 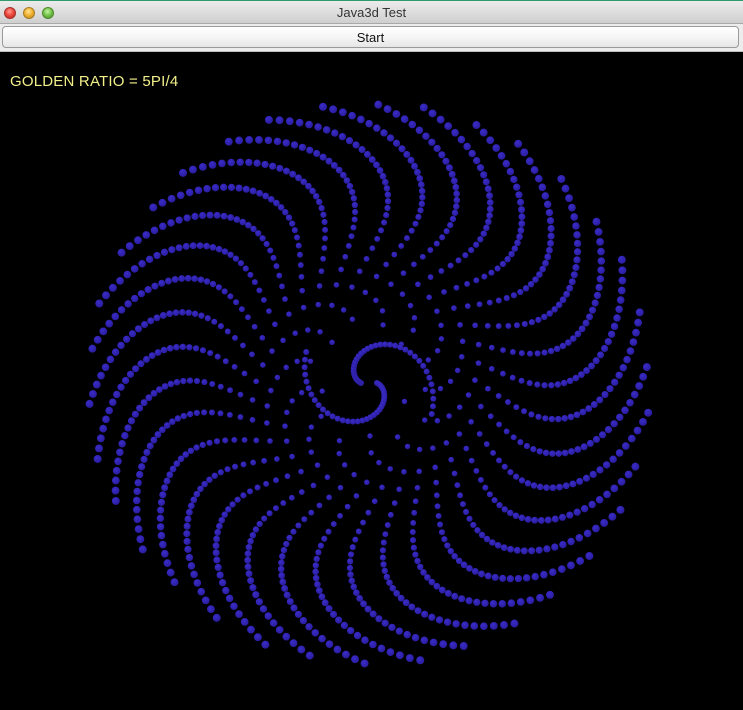 I want to click on swirl-dot, so click(x=305, y=374).